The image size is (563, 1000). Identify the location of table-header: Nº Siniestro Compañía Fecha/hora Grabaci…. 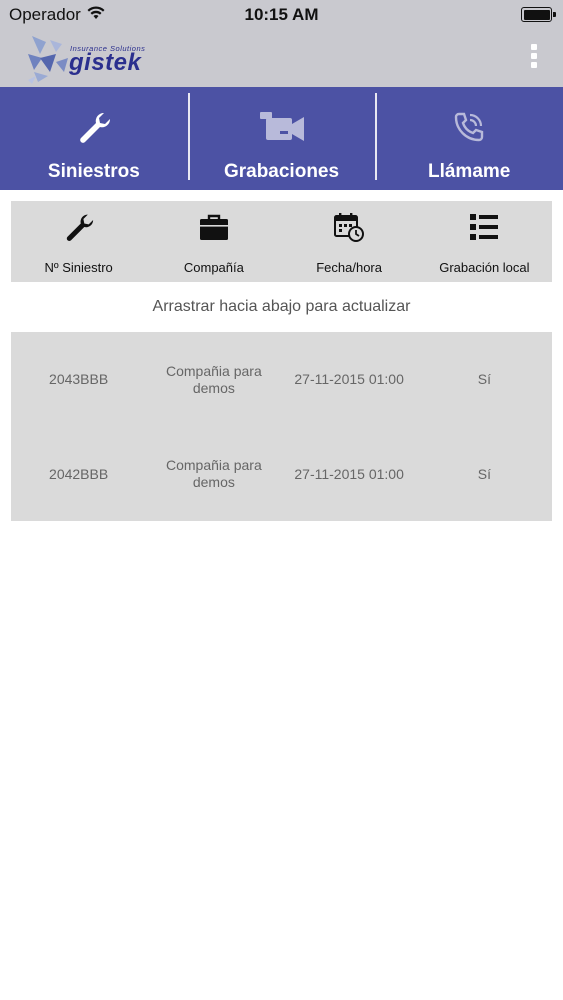
(281, 241).